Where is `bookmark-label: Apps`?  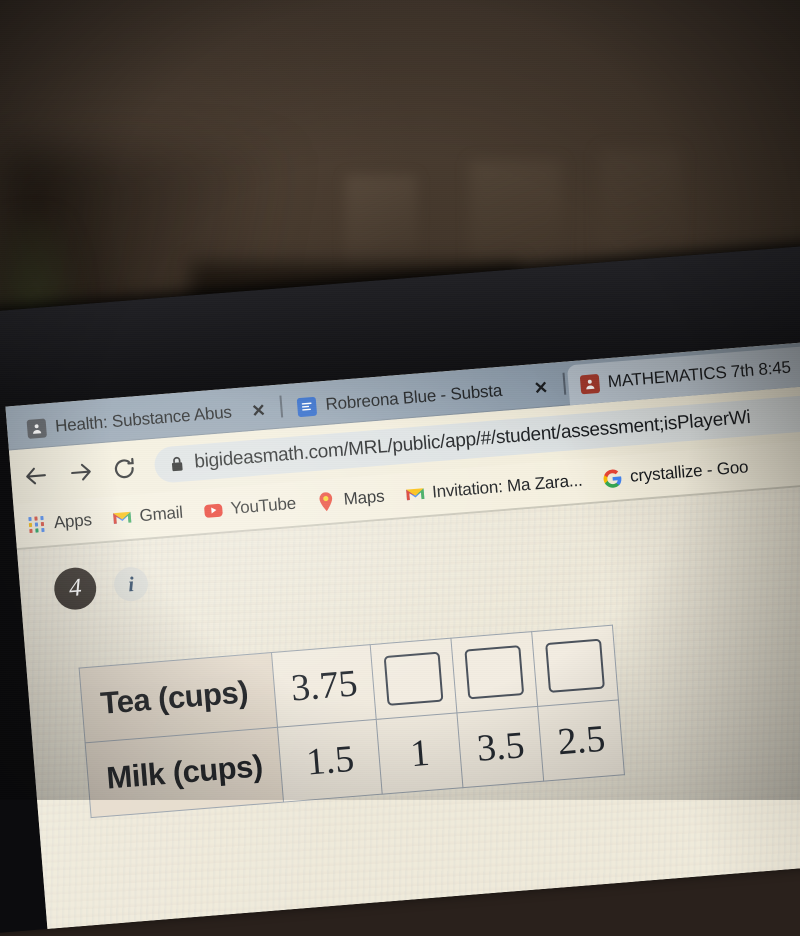 bookmark-label: Apps is located at coordinates (73, 521).